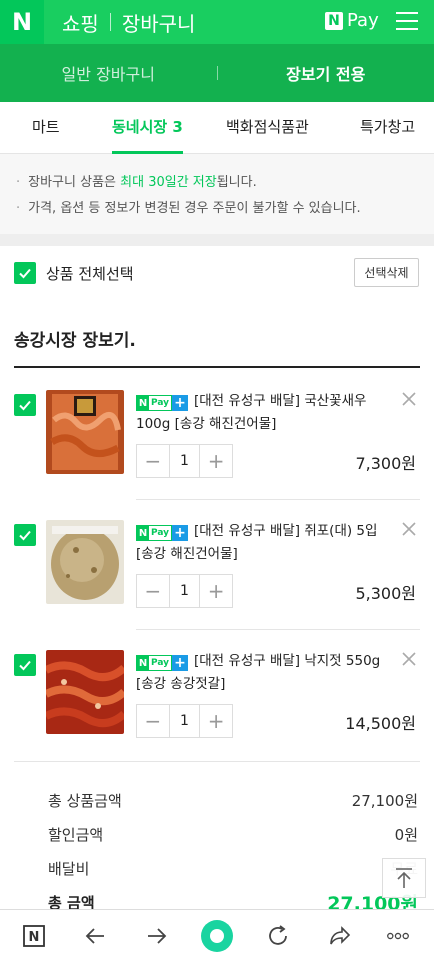  I want to click on store-title-underline, so click(217, 367).